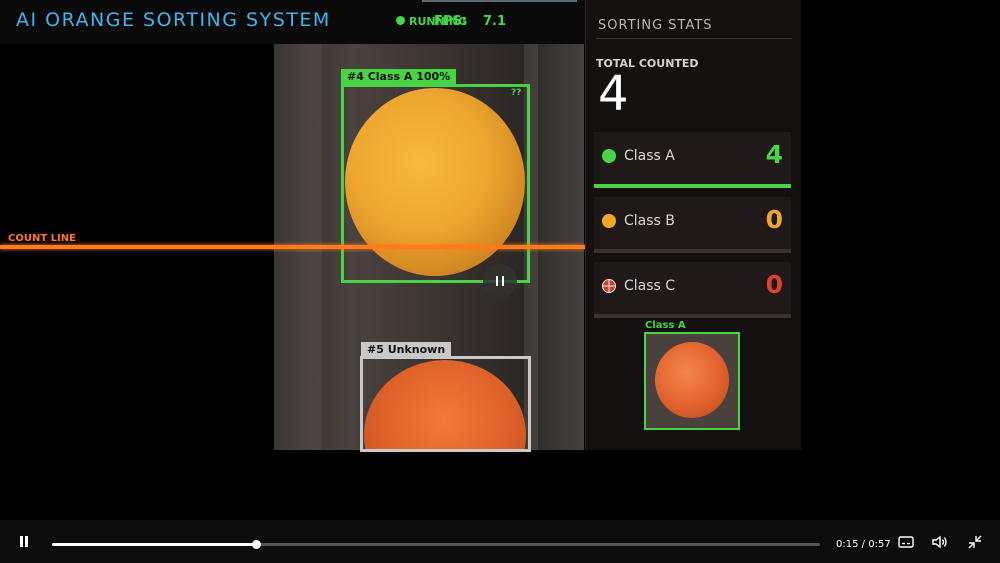  I want to click on seek-bar, so click(436, 544).